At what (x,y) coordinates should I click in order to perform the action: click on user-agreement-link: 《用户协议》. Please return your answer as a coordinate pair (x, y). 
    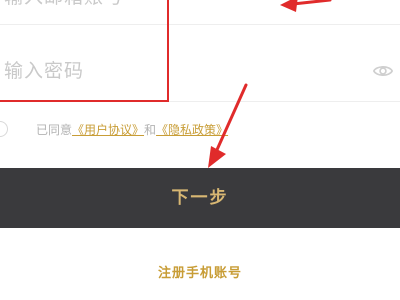
    Looking at the image, I should click on (108, 130).